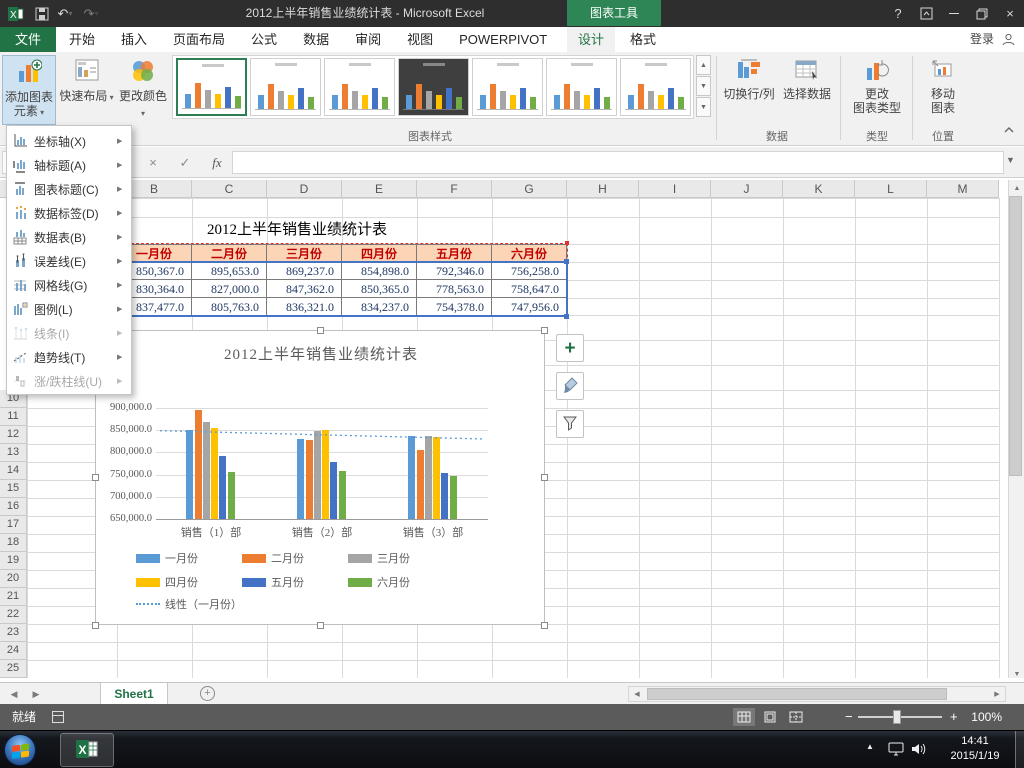 The image size is (1024, 768). What do you see at coordinates (189, 604) in the screenshot?
I see `legend-item-trendline: 线性（一月份）` at bounding box center [189, 604].